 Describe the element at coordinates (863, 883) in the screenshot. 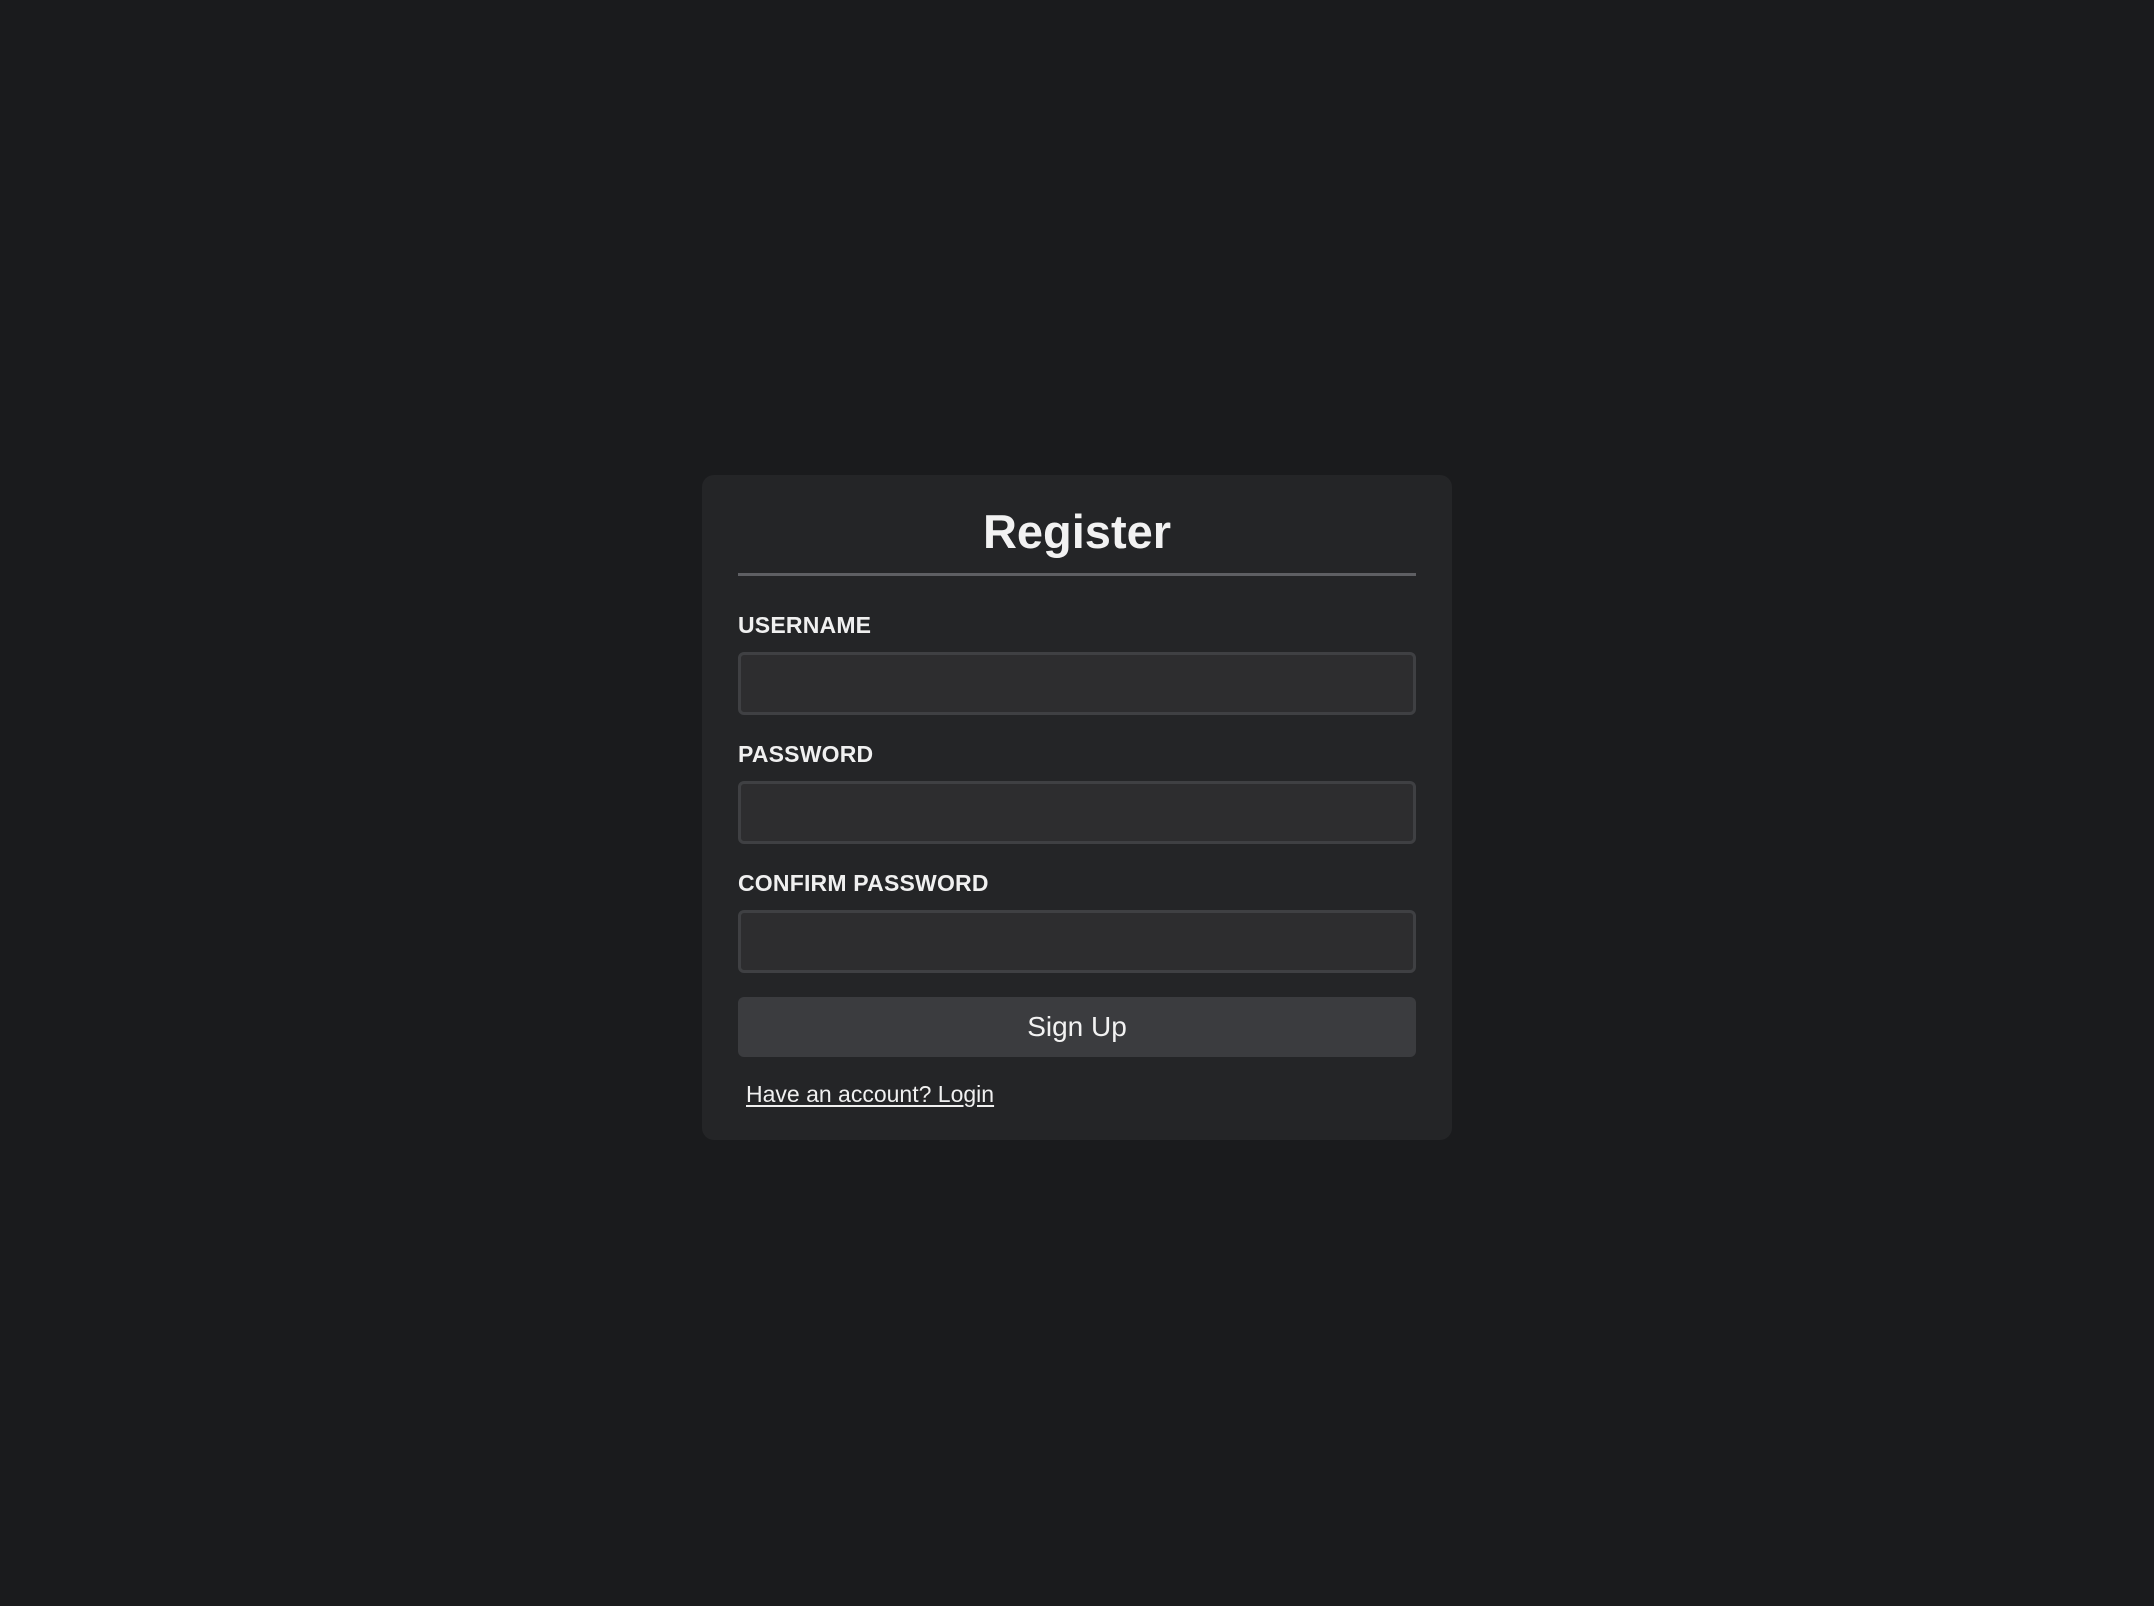

I see `confirm-password-label: CONFIRM PASSWORD` at that location.